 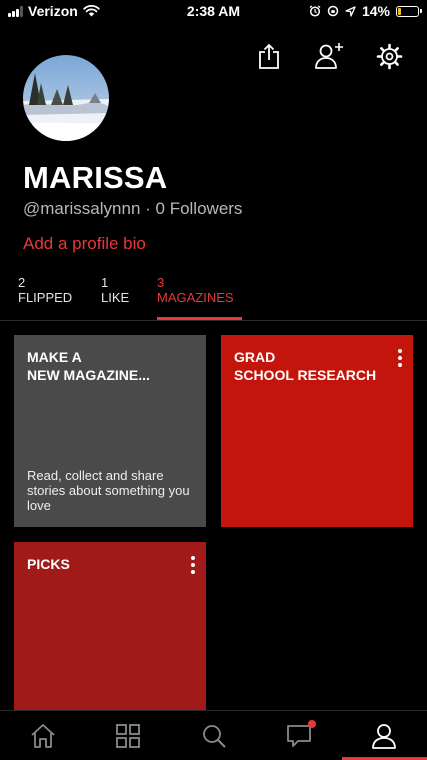 What do you see at coordinates (66, 98) in the screenshot?
I see `avatar` at bounding box center [66, 98].